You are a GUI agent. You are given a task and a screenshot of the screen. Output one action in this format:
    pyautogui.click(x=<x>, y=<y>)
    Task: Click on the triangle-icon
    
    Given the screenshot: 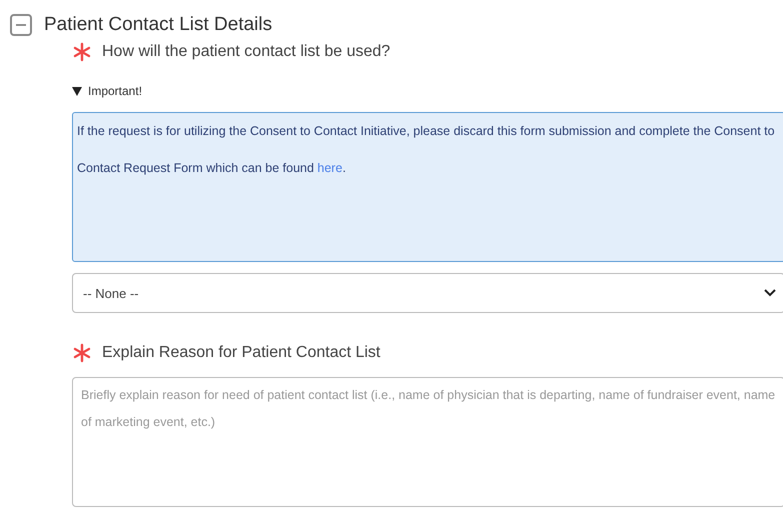 What is the action you would take?
    pyautogui.click(x=77, y=91)
    